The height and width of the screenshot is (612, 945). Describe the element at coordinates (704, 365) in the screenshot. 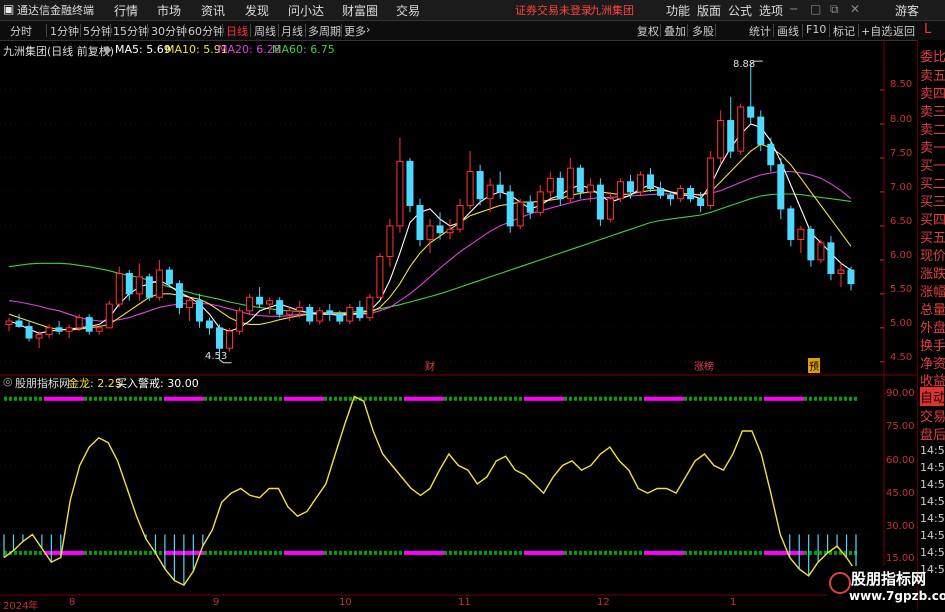

I see `event-marker-gainers: 涨榜` at that location.